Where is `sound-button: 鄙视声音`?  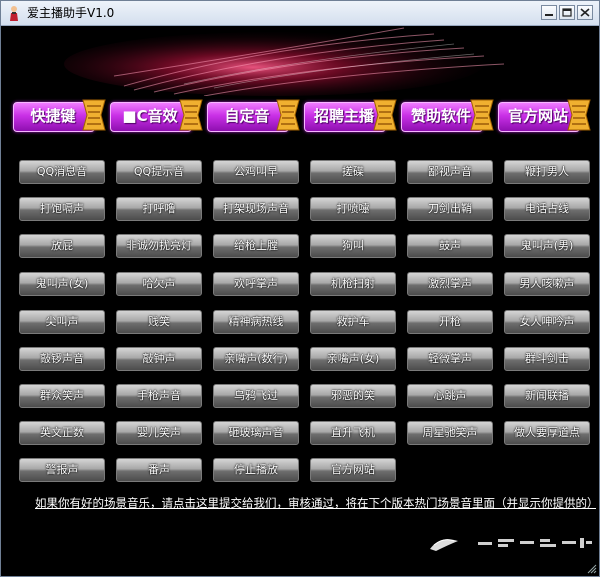
sound-button: 鄙视声音 is located at coordinates (450, 172).